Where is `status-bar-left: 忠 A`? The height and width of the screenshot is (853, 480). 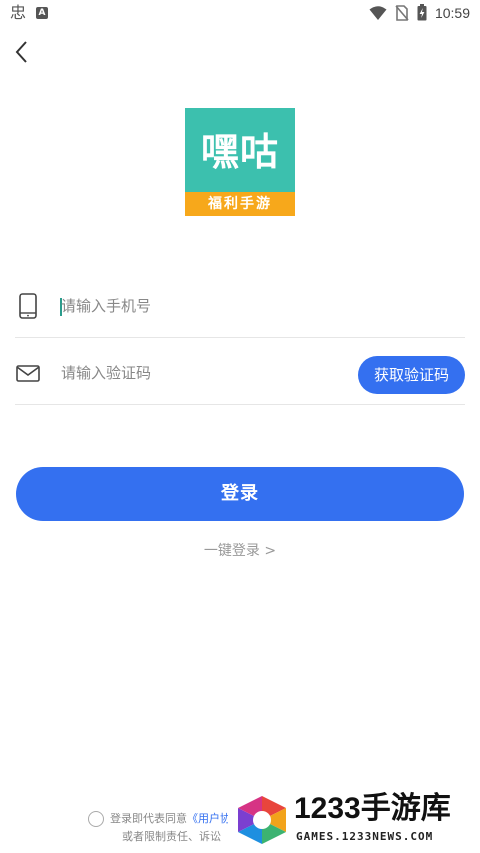
status-bar-left: 忠 A is located at coordinates (29, 12).